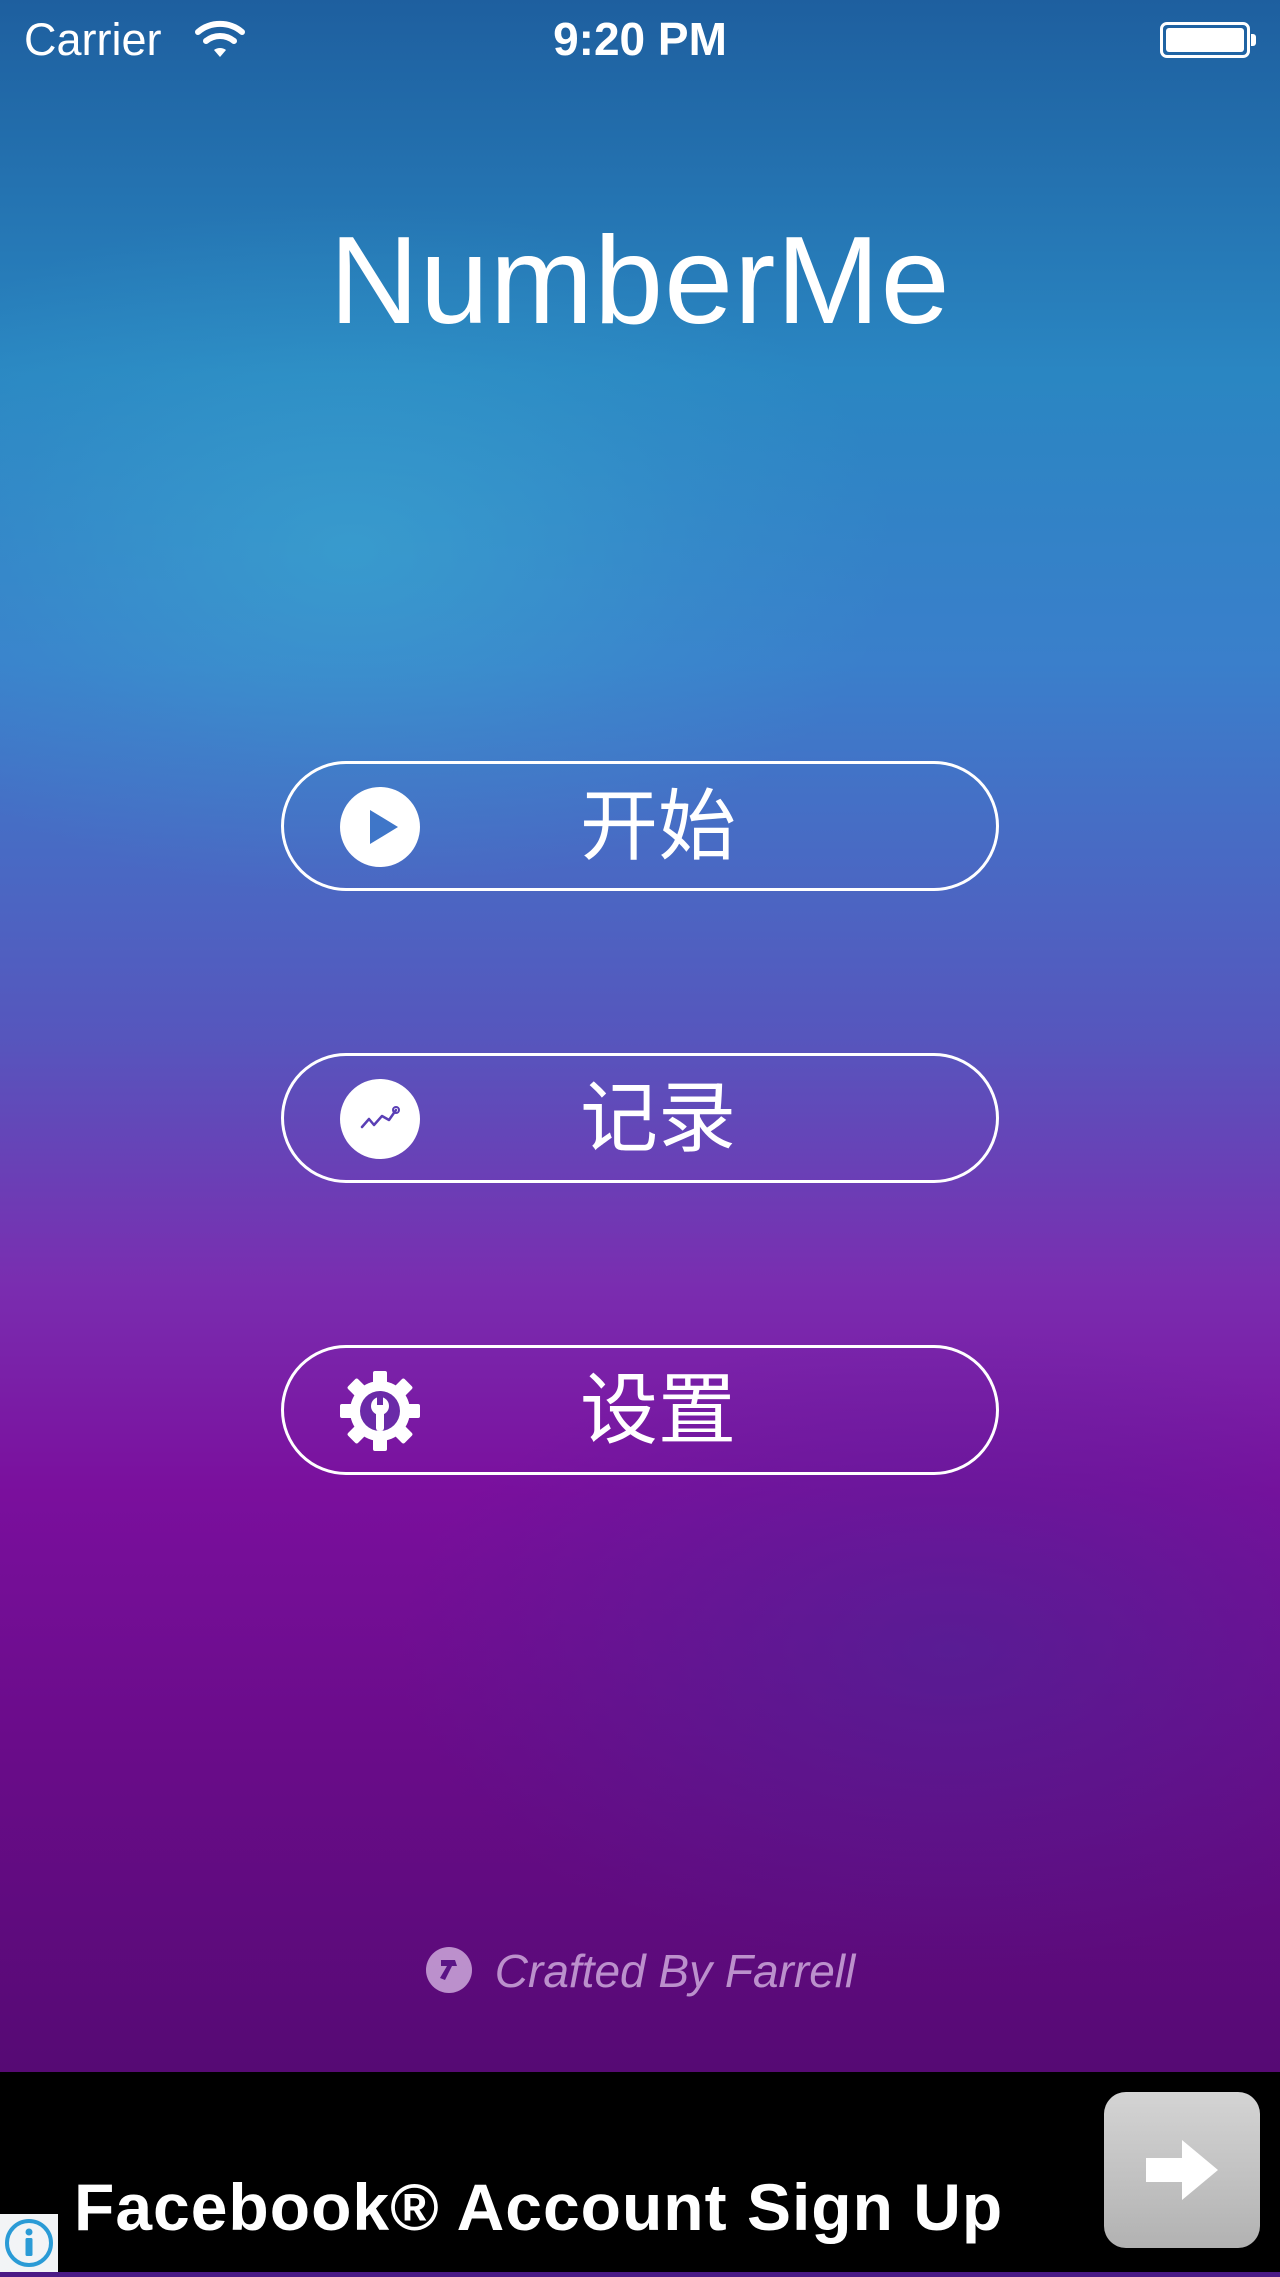 The image size is (1280, 2277). What do you see at coordinates (657, 1410) in the screenshot?
I see `settings-button-label: 设置` at bounding box center [657, 1410].